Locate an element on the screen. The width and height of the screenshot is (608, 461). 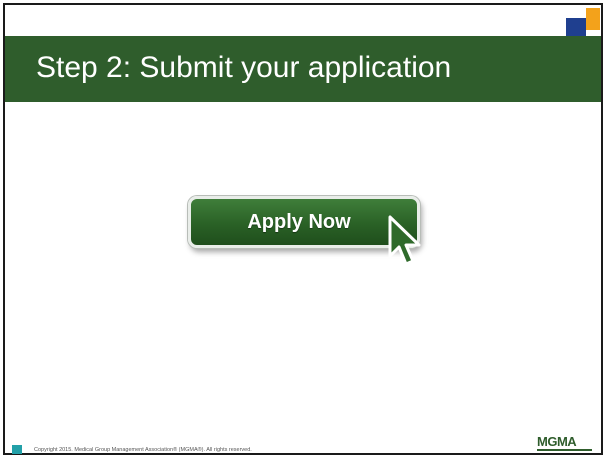
mgma-logo: MGMA is located at coordinates (564, 444).